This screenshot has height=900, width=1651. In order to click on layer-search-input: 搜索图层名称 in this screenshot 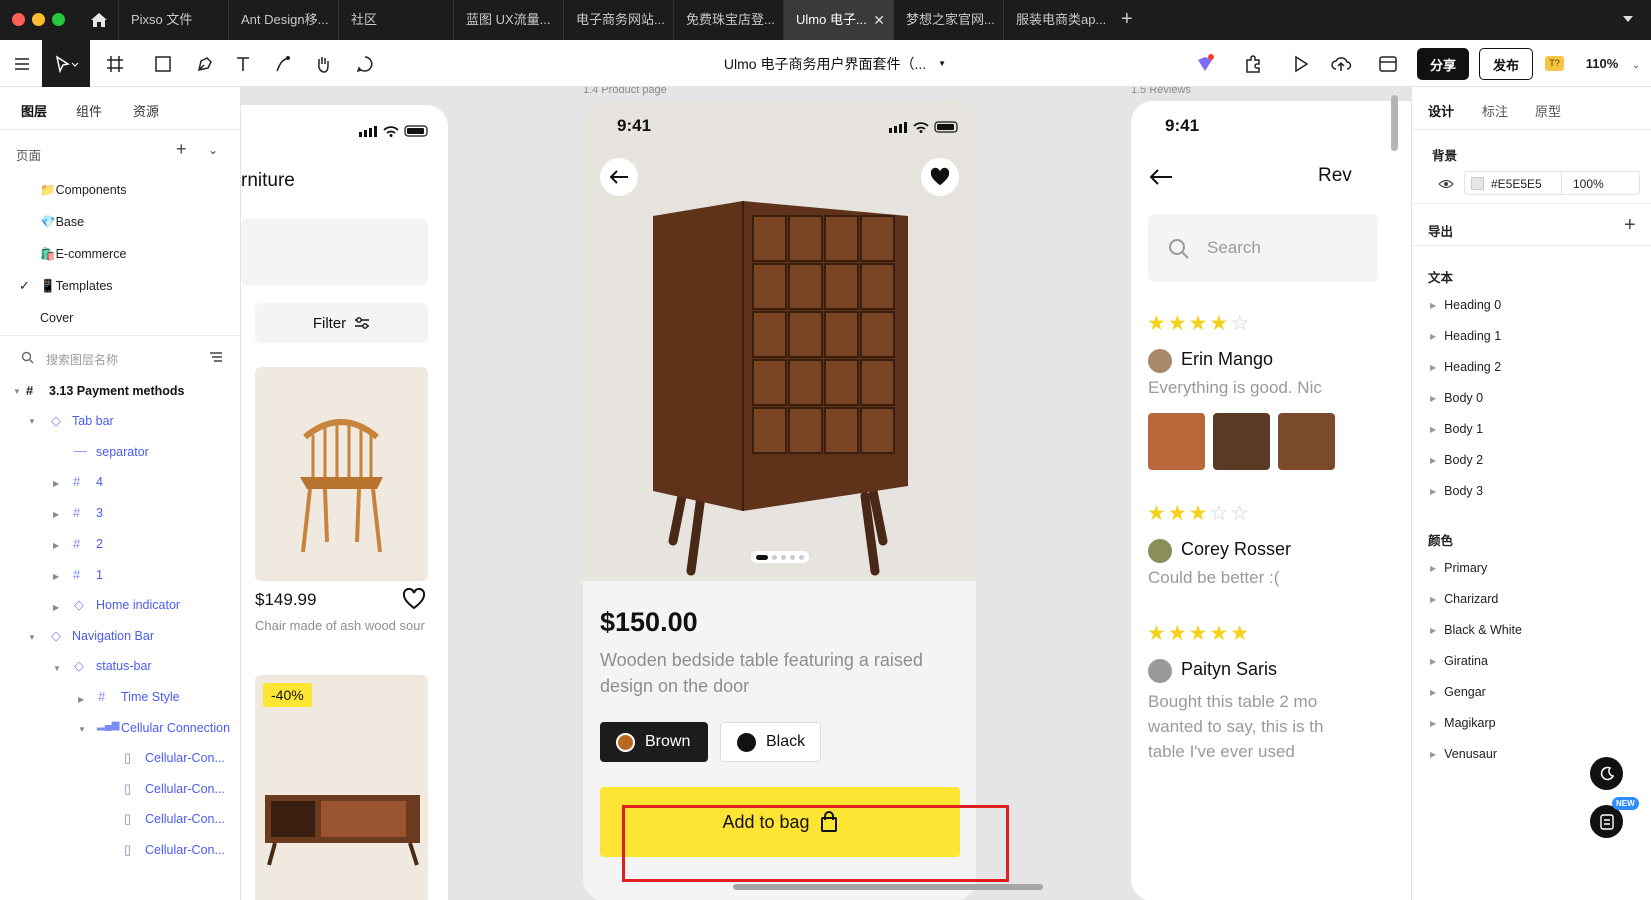, I will do `click(82, 359)`.